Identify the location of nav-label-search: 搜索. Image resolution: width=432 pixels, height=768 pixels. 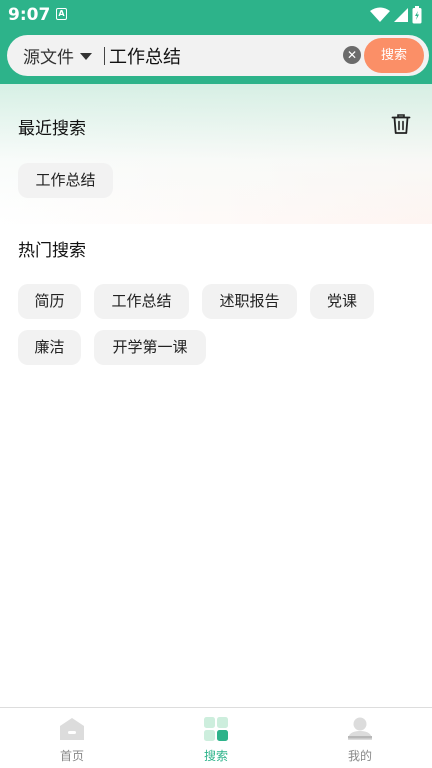
(215, 756).